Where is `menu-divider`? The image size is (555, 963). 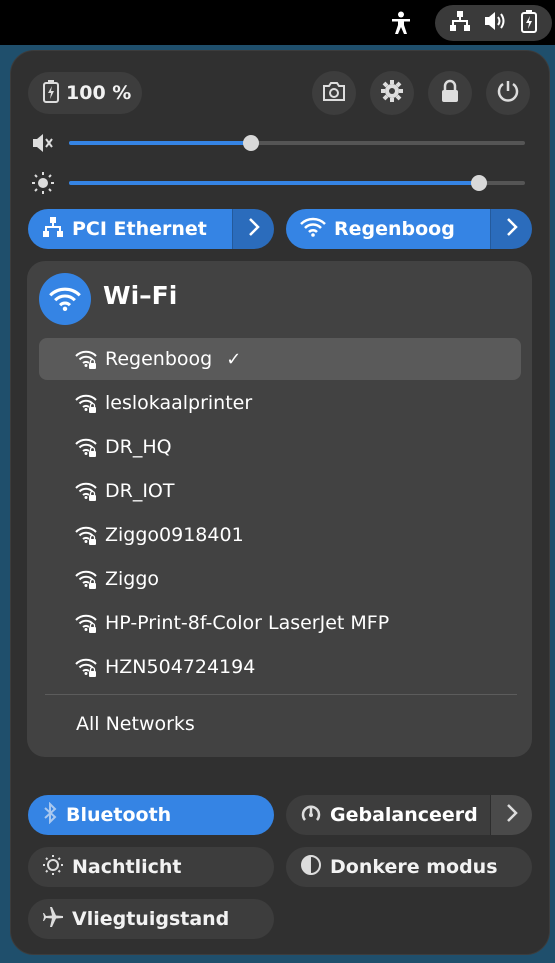
menu-divider is located at coordinates (281, 694).